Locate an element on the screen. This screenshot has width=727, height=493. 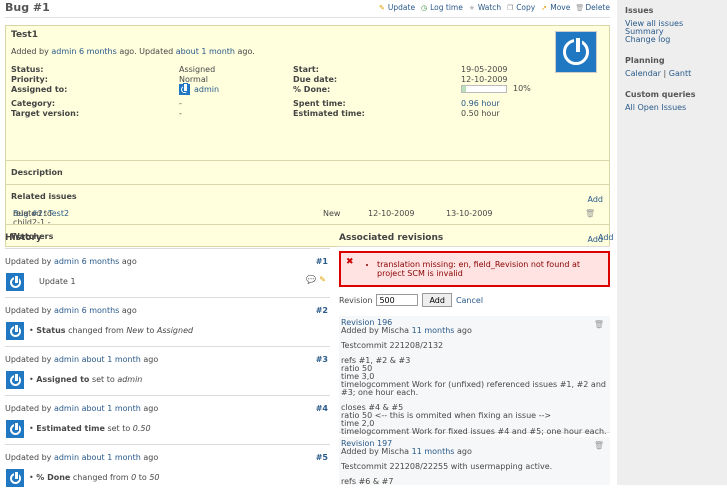
error-icon: ✖ is located at coordinates (350, 262).